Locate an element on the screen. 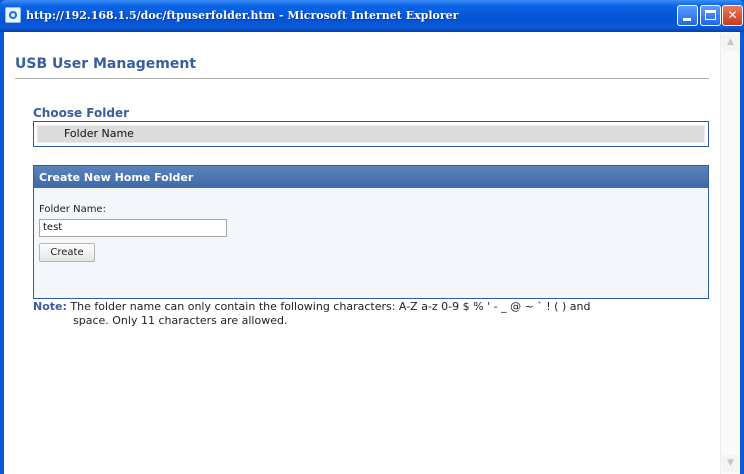 The width and height of the screenshot is (744, 474). create-folder-panel-header: Create New Home Folder is located at coordinates (371, 177).